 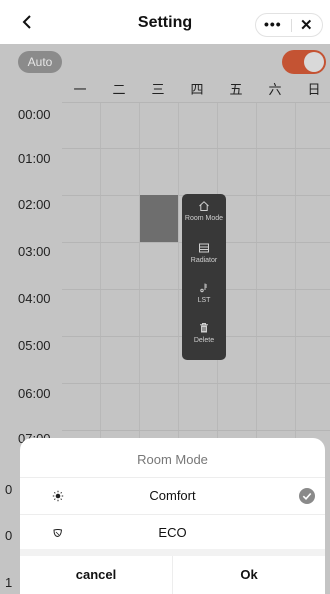 I want to click on menu-item-label: Radiator, so click(x=204, y=260).